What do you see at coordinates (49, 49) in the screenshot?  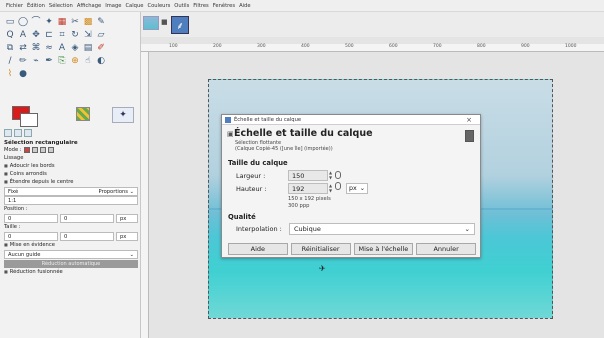 I see `warp-icon: ≈` at bounding box center [49, 49].